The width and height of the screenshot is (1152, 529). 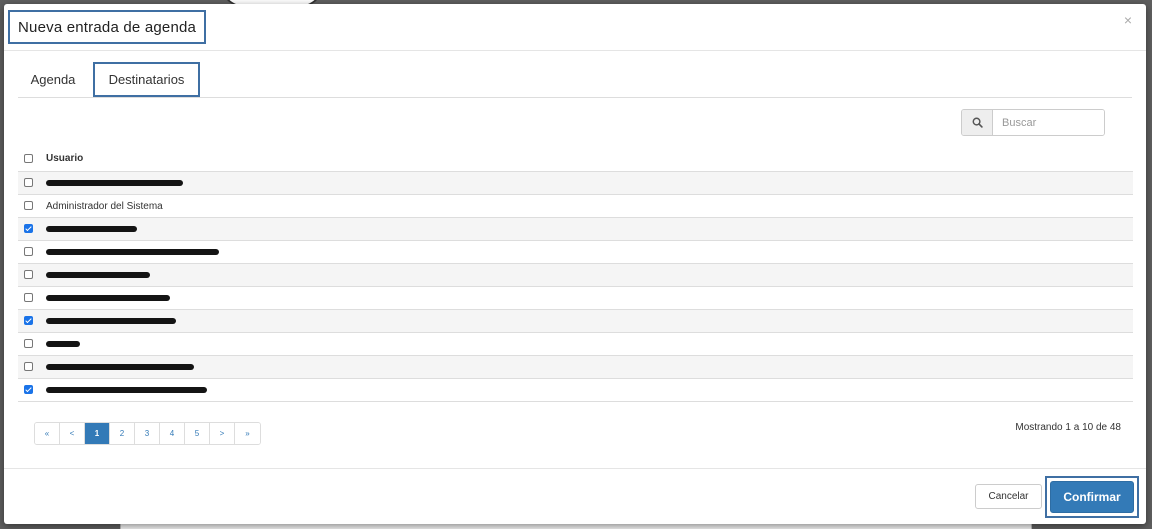 What do you see at coordinates (28, 158) in the screenshot?
I see `select-all-checkbox` at bounding box center [28, 158].